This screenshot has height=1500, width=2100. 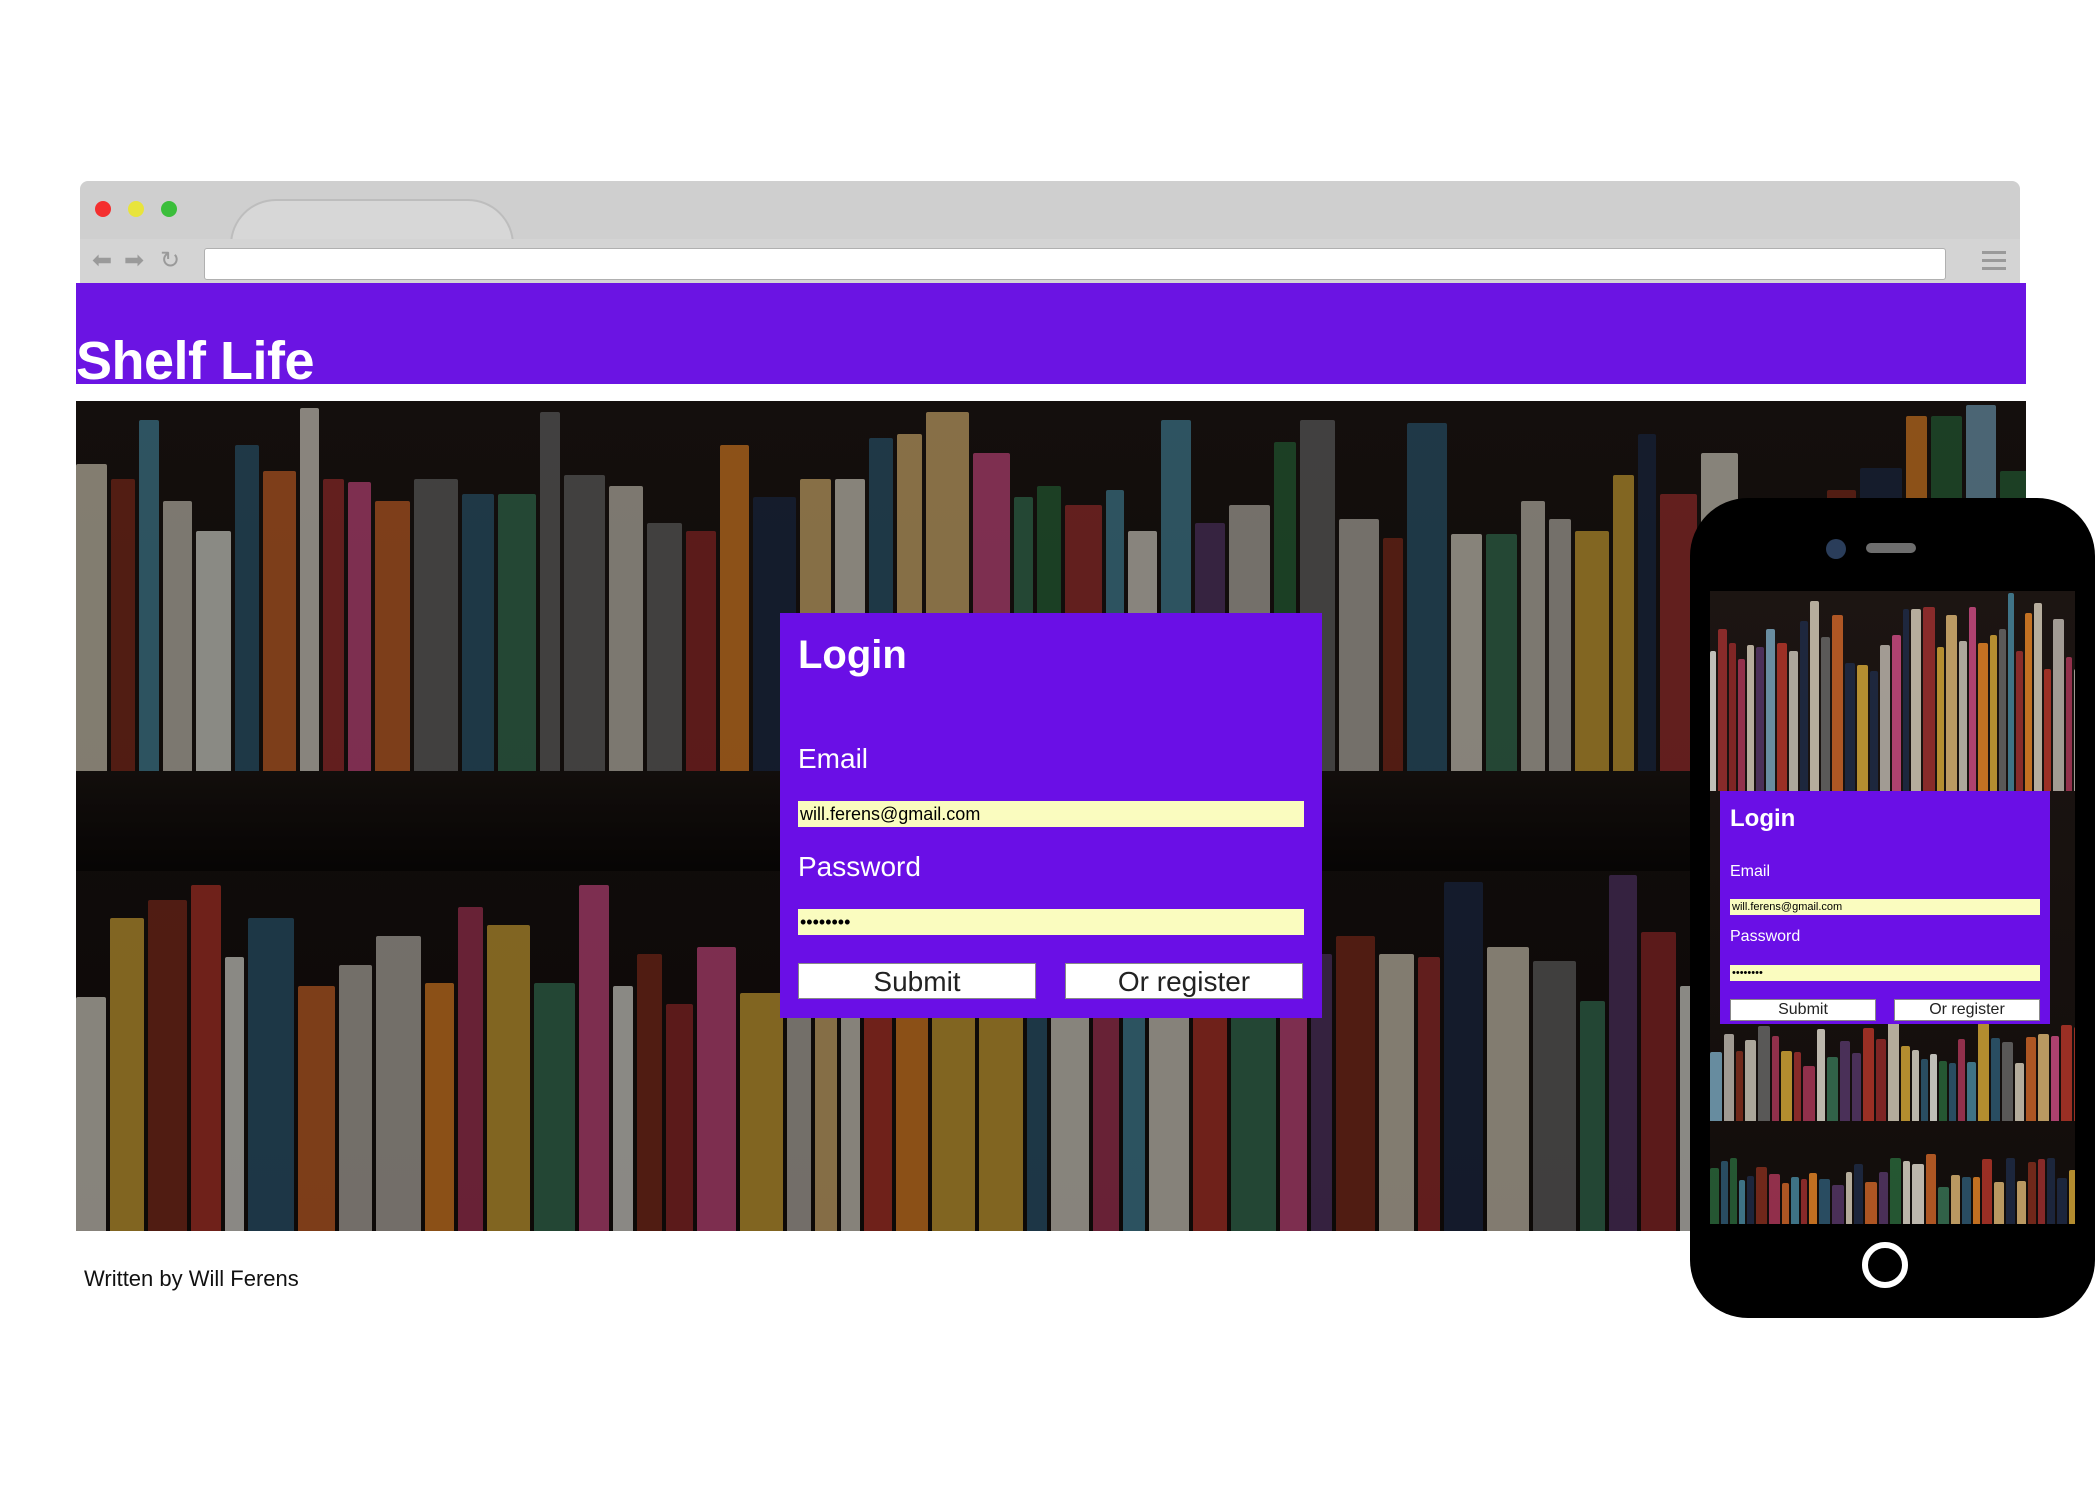 What do you see at coordinates (1885, 1265) in the screenshot?
I see `phone-home-button-icon` at bounding box center [1885, 1265].